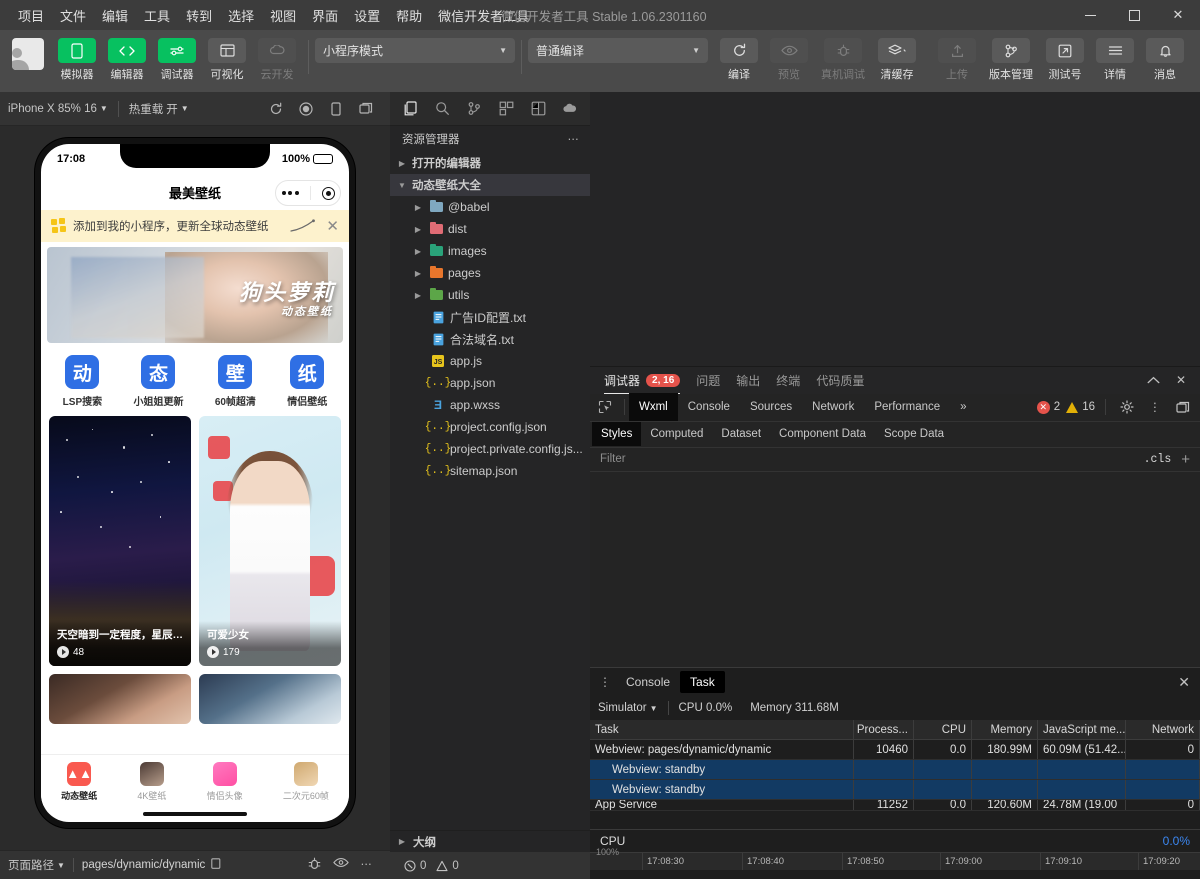 Image resolution: width=1200 pixels, height=879 pixels. Describe the element at coordinates (963, 407) in the screenshot. I see `devtools-tab-overflow: »` at that location.